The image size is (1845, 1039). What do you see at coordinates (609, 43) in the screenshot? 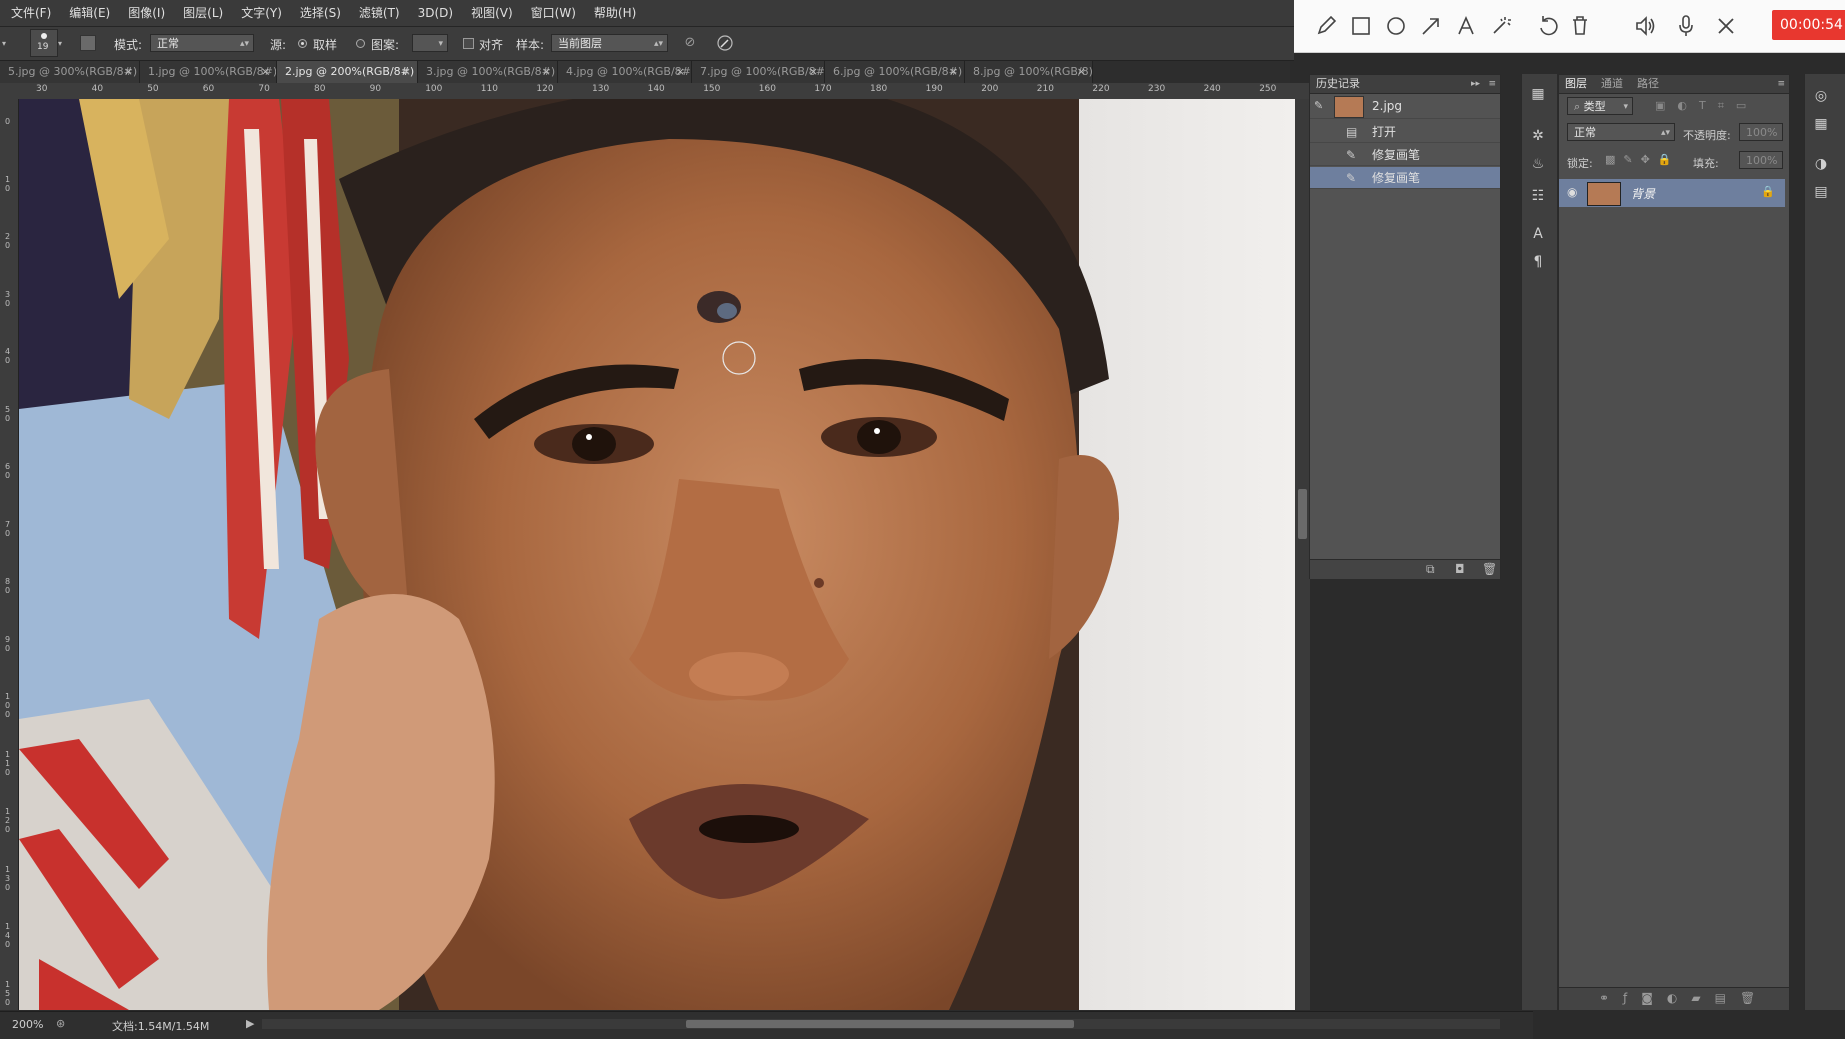
I see `sample-select: 当前图层 ▴▾` at bounding box center [609, 43].